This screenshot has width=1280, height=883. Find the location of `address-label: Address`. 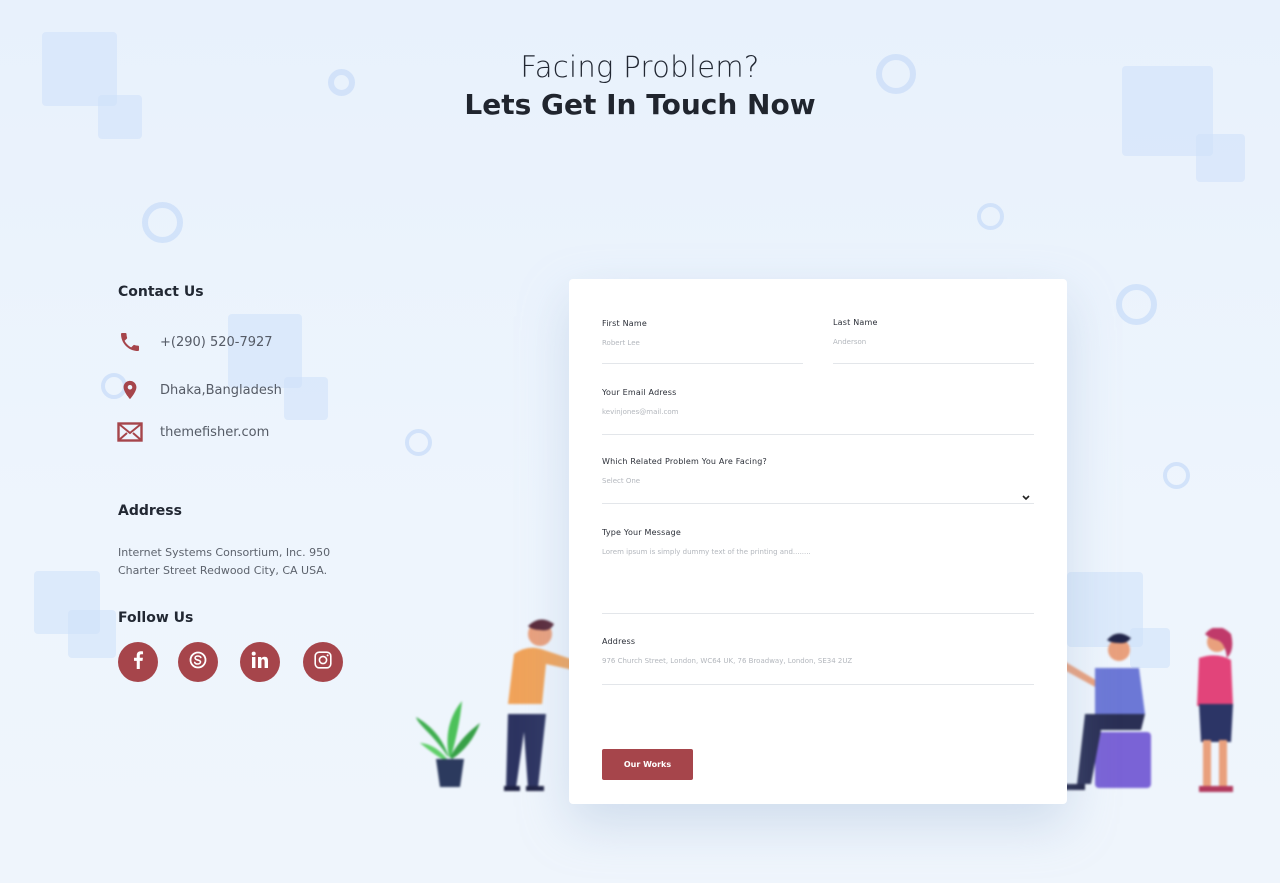

address-label: Address is located at coordinates (619, 641).